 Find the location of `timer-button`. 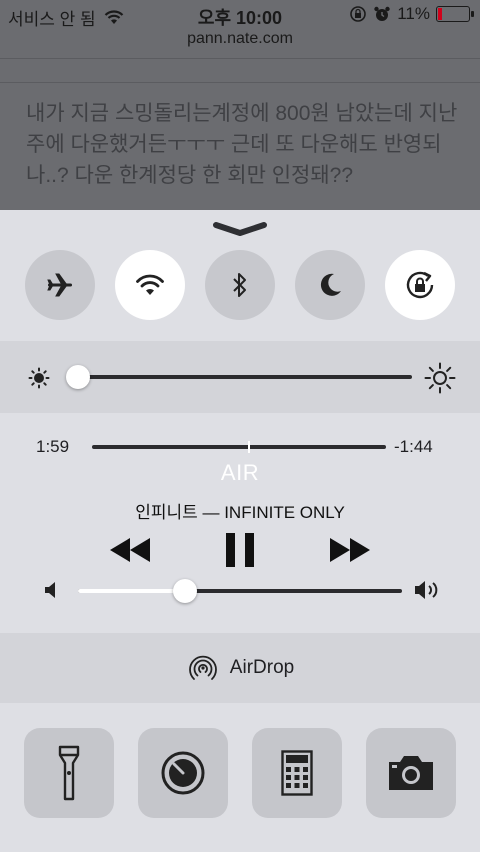

timer-button is located at coordinates (183, 773).